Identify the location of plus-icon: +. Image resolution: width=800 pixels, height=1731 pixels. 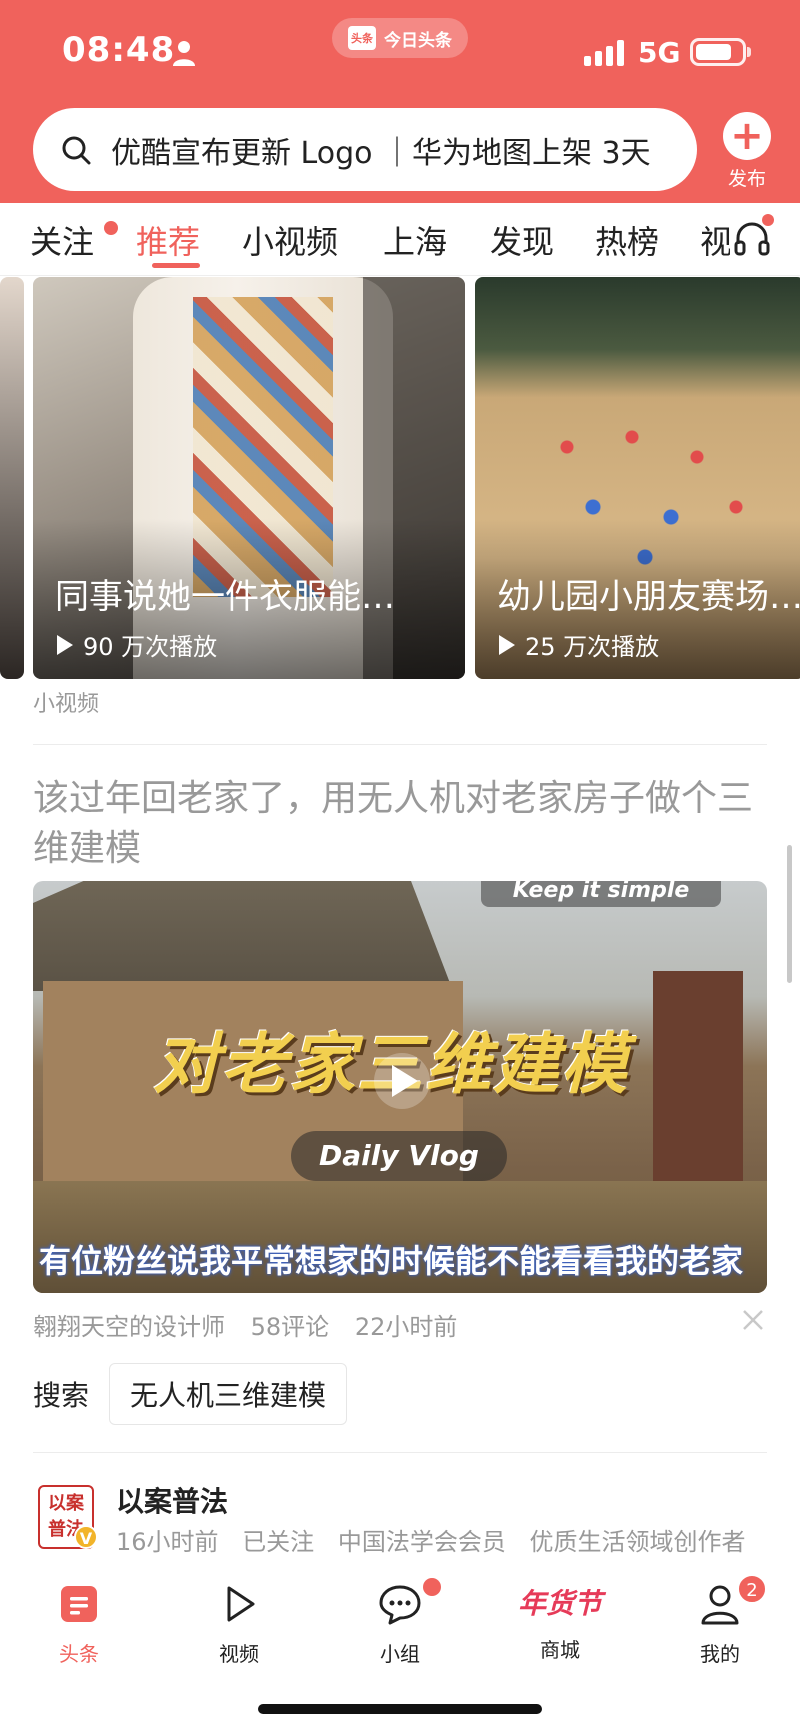
(747, 136).